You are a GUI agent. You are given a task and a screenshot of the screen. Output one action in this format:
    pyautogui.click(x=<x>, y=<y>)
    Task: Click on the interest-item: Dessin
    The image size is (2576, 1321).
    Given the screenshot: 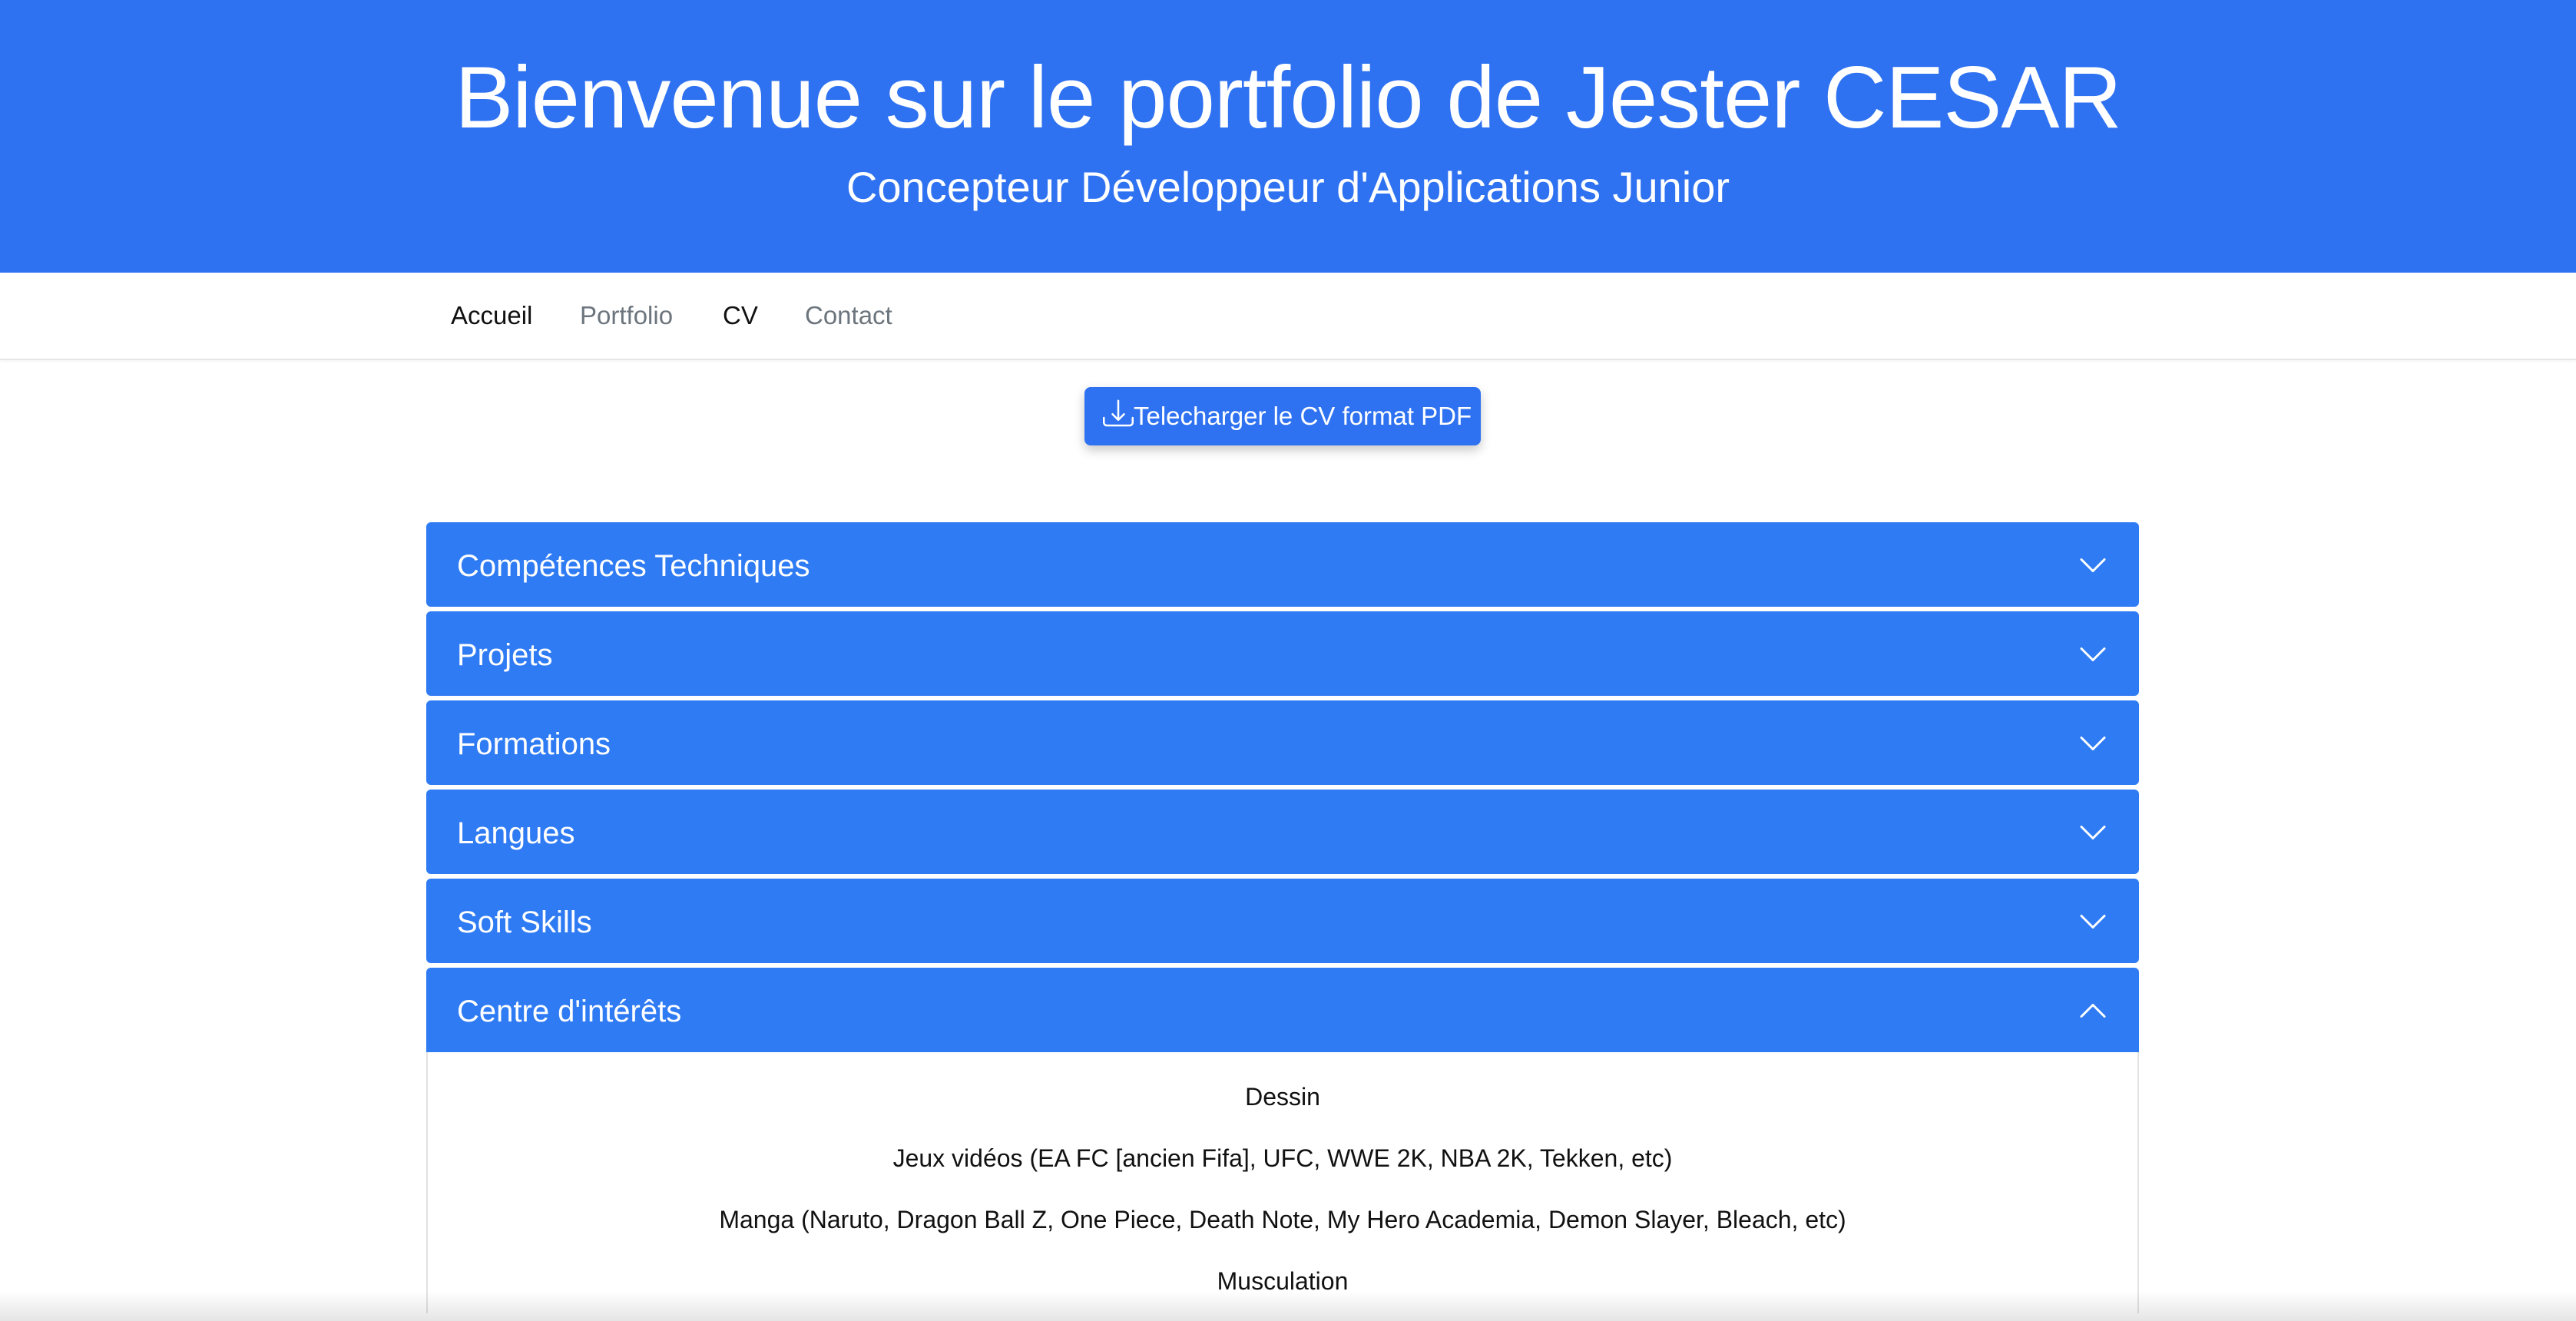 What is the action you would take?
    pyautogui.click(x=1282, y=1097)
    